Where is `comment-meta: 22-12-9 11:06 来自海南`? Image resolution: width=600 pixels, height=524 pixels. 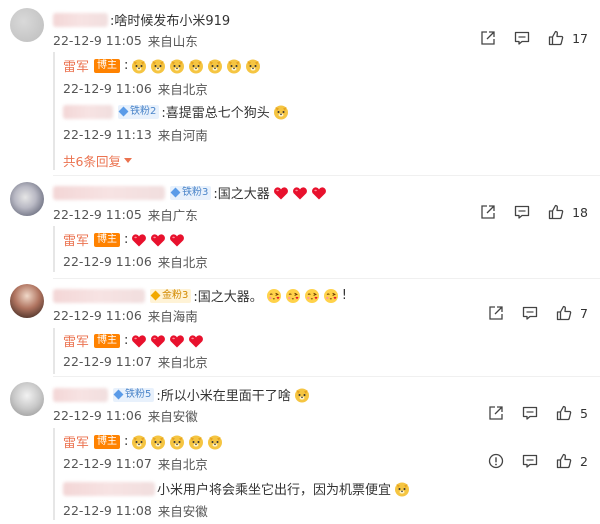 comment-meta: 22-12-9 11:06 来自海南 is located at coordinates (125, 315).